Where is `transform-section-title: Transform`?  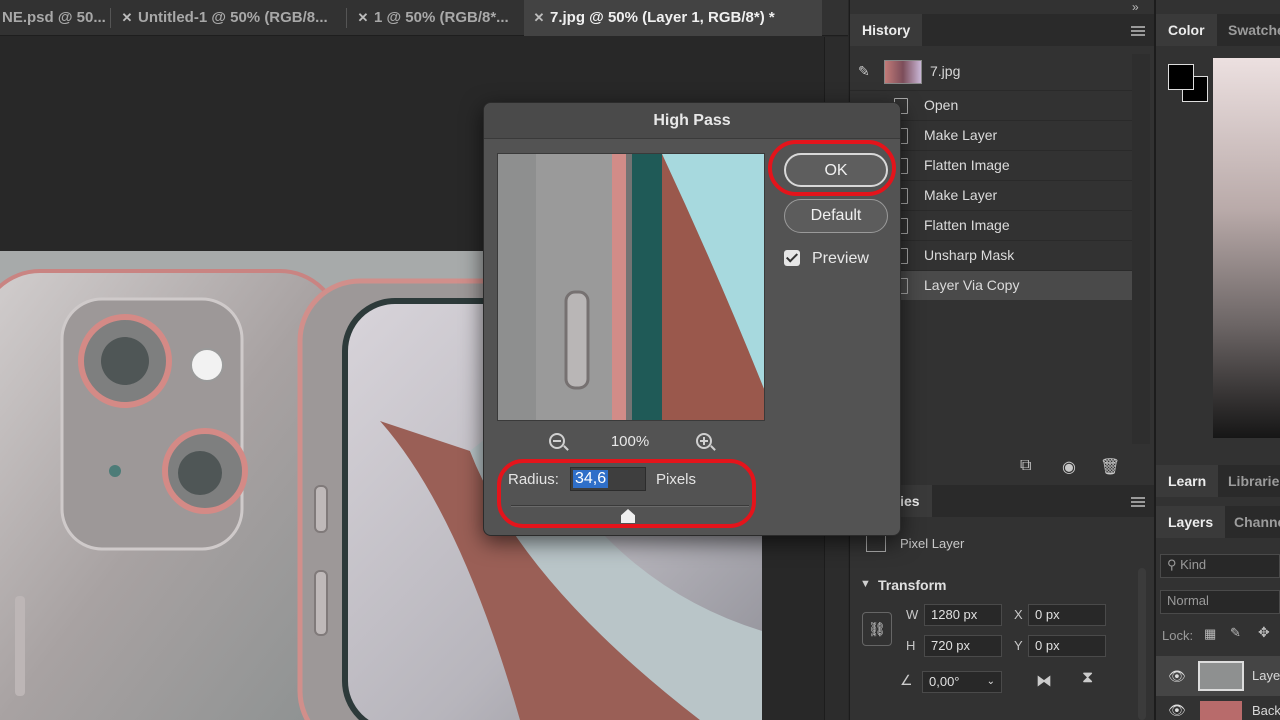
transform-section-title: Transform is located at coordinates (912, 585).